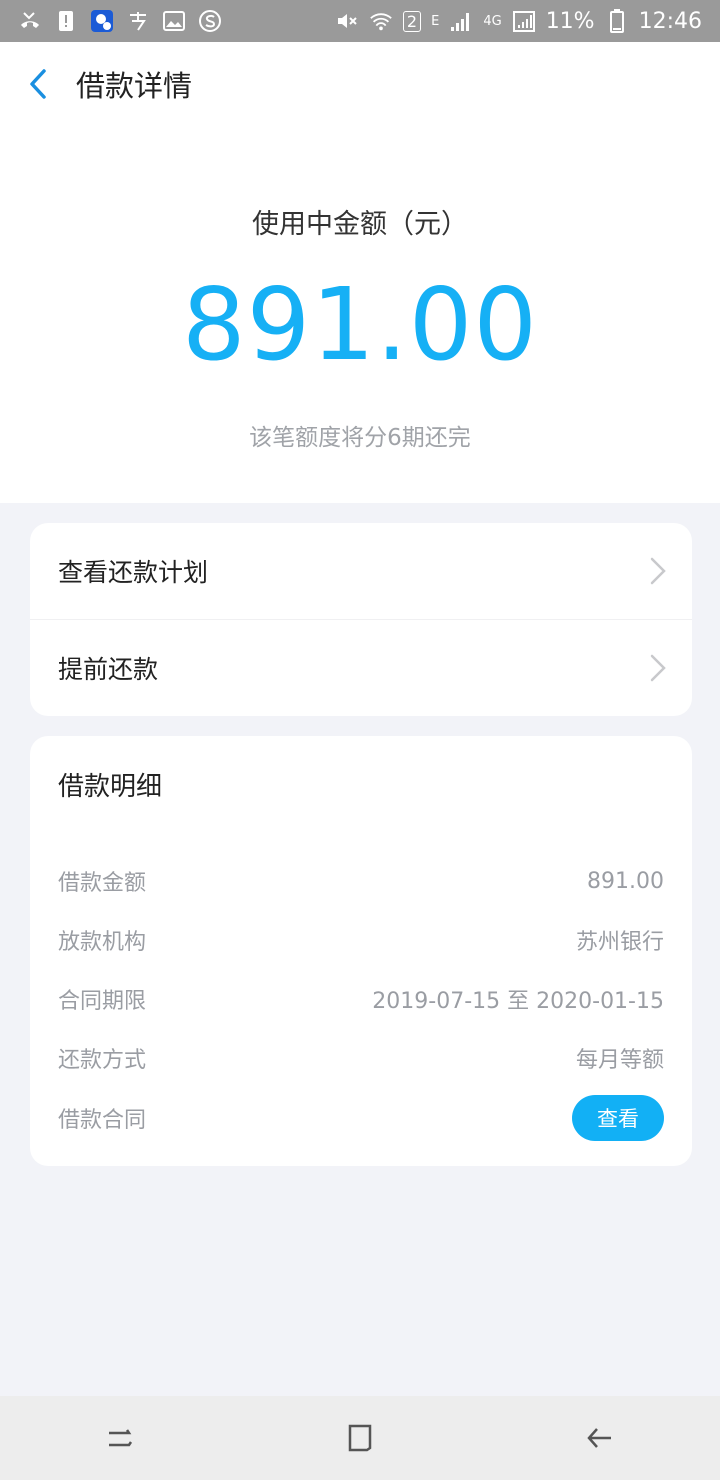 The width and height of the screenshot is (720, 1480). I want to click on back-nav-button, so click(600, 1438).